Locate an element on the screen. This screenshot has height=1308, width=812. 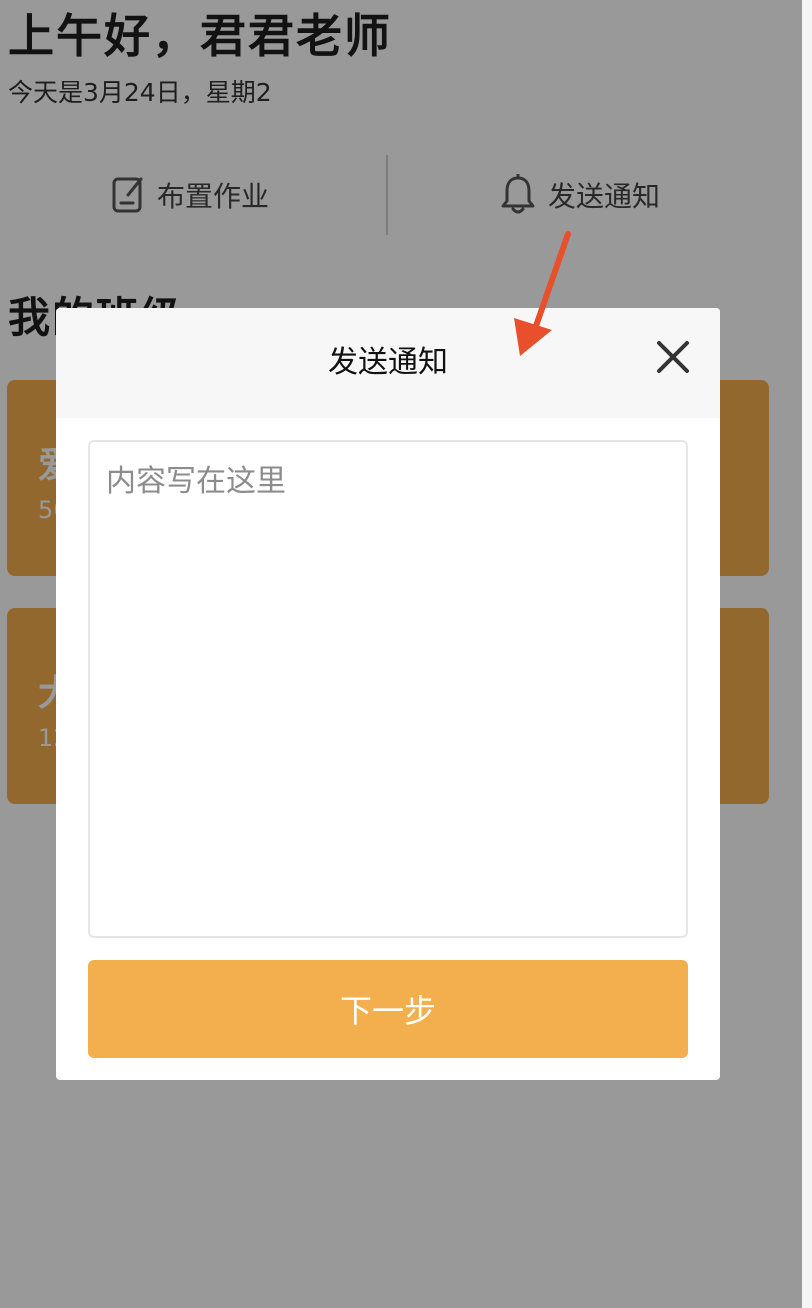
dialog-header: 发送通知 is located at coordinates (388, 363).